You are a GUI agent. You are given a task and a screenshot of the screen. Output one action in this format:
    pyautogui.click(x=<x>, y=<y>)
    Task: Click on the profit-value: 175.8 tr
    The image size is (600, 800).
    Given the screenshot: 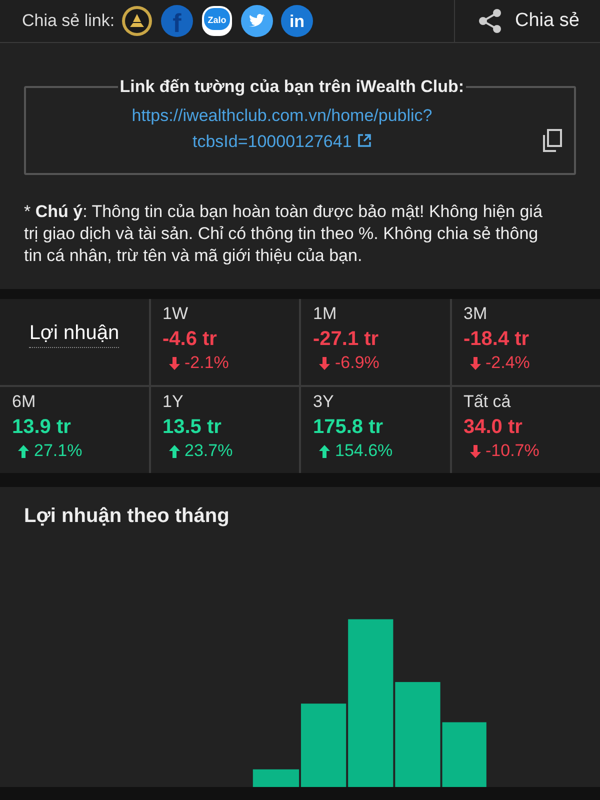 What is the action you would take?
    pyautogui.click(x=348, y=427)
    